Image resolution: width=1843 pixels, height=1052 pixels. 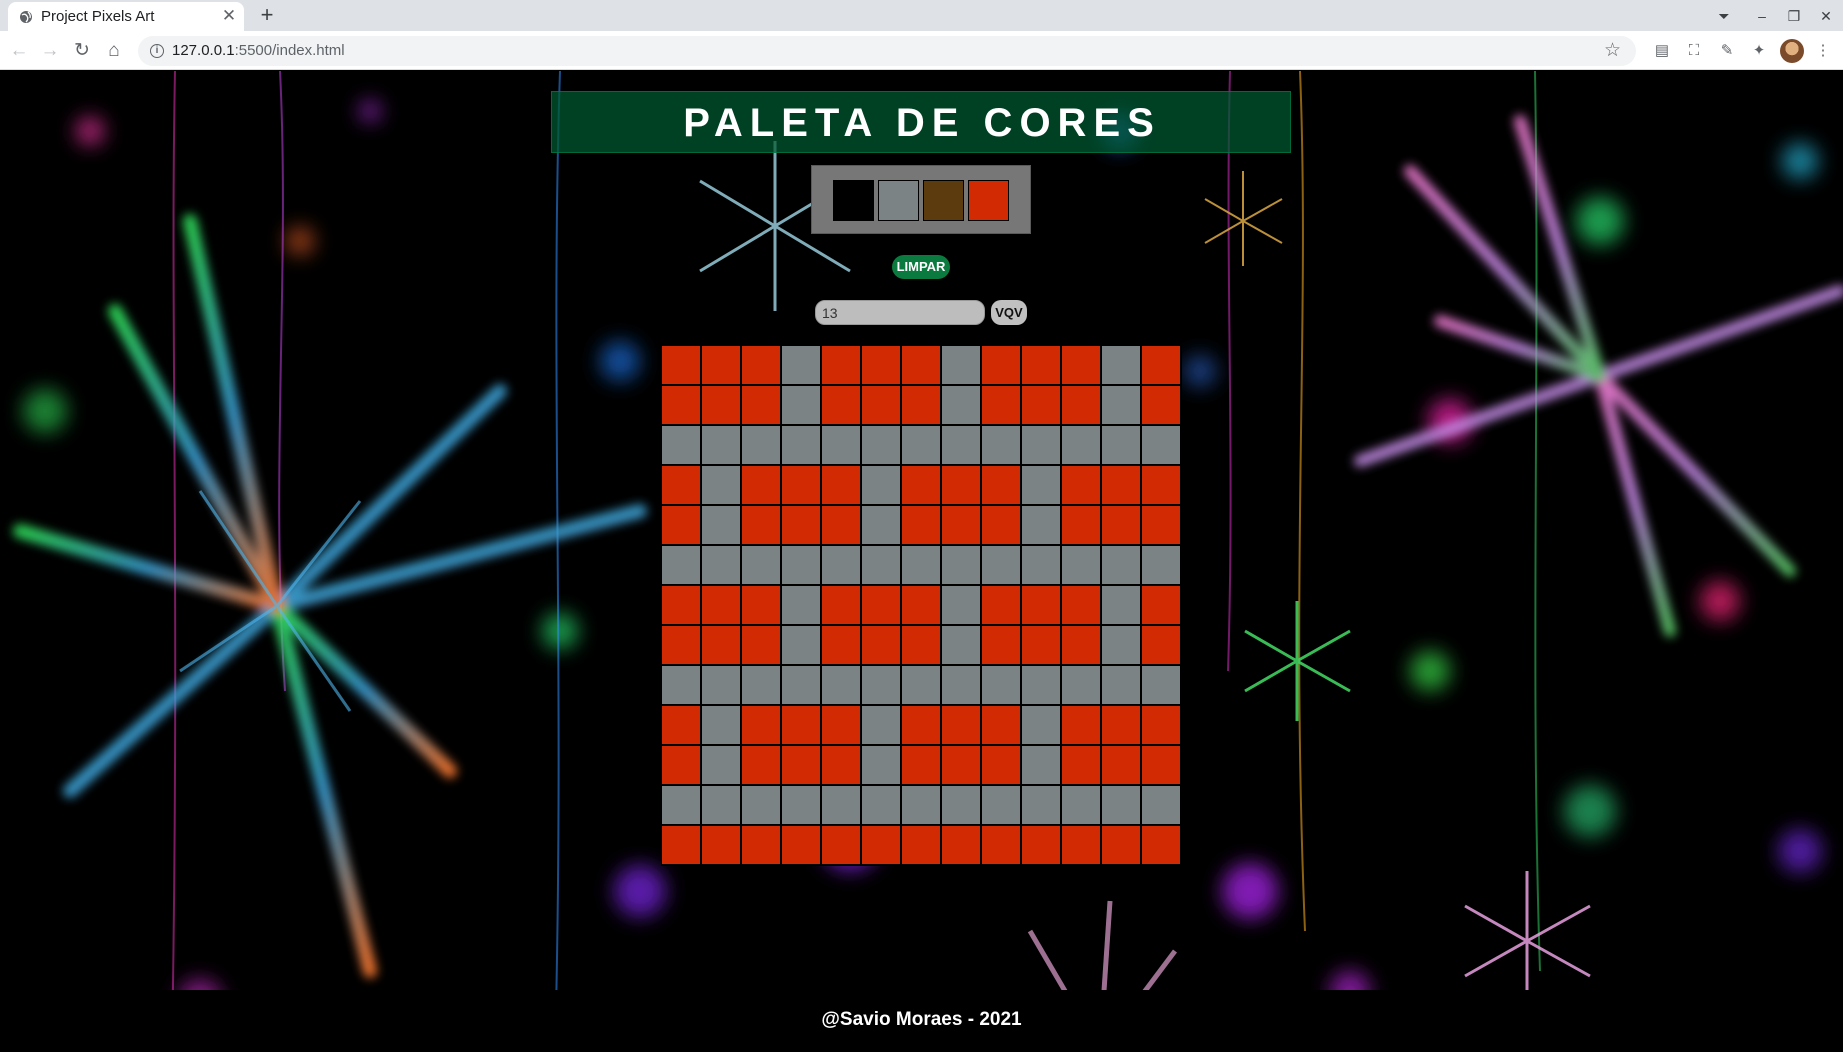 What do you see at coordinates (50, 51) in the screenshot?
I see `forward-icon: →` at bounding box center [50, 51].